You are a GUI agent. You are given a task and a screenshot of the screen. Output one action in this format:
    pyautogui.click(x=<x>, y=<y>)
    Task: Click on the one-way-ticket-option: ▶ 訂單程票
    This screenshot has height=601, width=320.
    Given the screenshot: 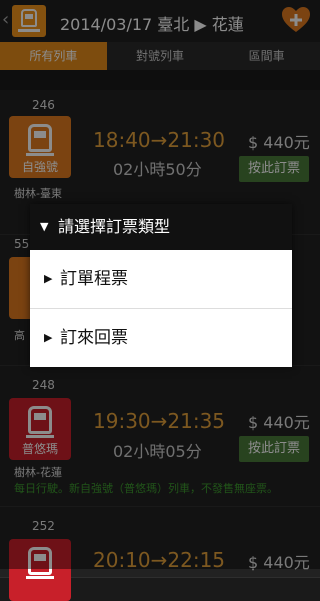 What is the action you would take?
    pyautogui.click(x=161, y=279)
    